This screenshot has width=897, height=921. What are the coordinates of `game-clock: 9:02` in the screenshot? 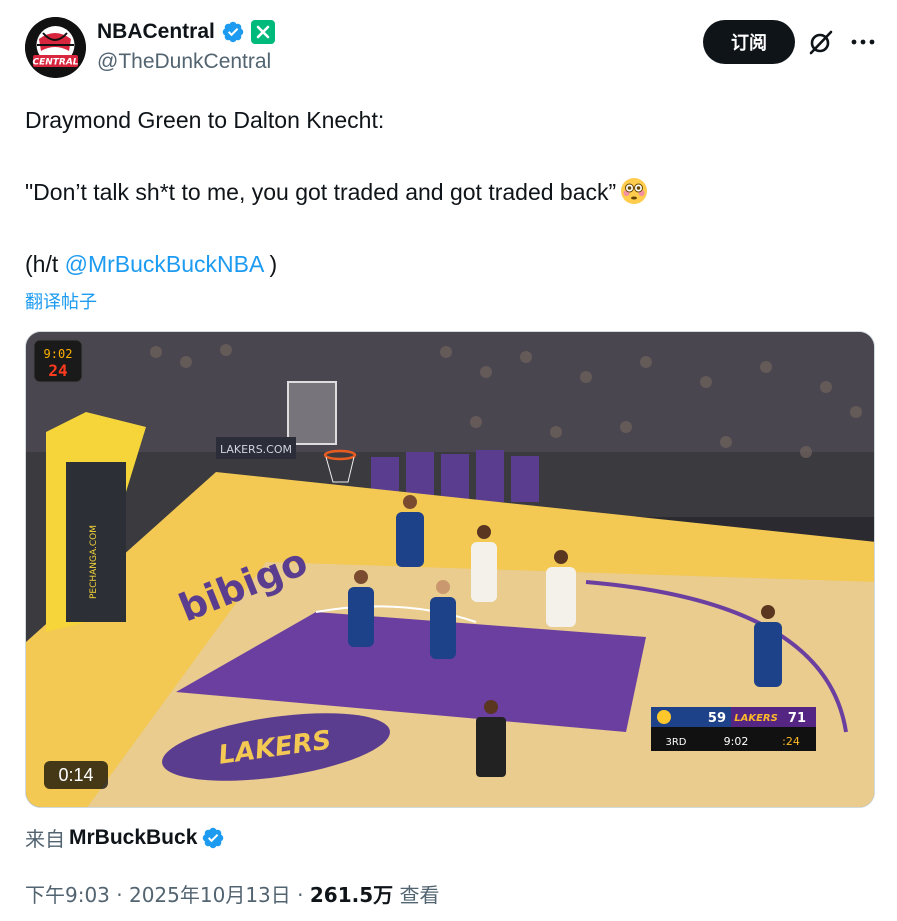 It's located at (736, 741).